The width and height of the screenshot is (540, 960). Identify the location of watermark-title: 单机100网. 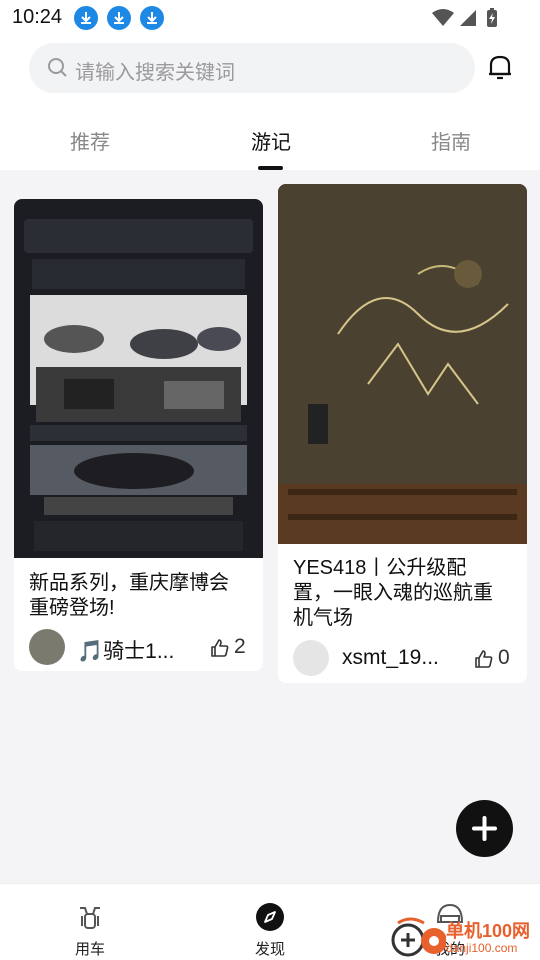
(488, 931).